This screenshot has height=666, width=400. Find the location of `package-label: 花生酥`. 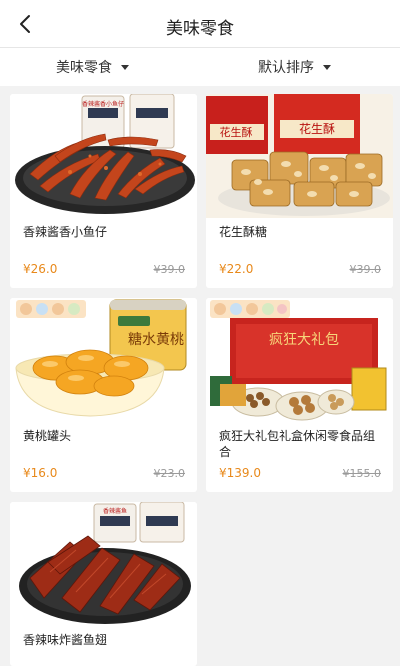

package-label: 花生酥 is located at coordinates (236, 132).